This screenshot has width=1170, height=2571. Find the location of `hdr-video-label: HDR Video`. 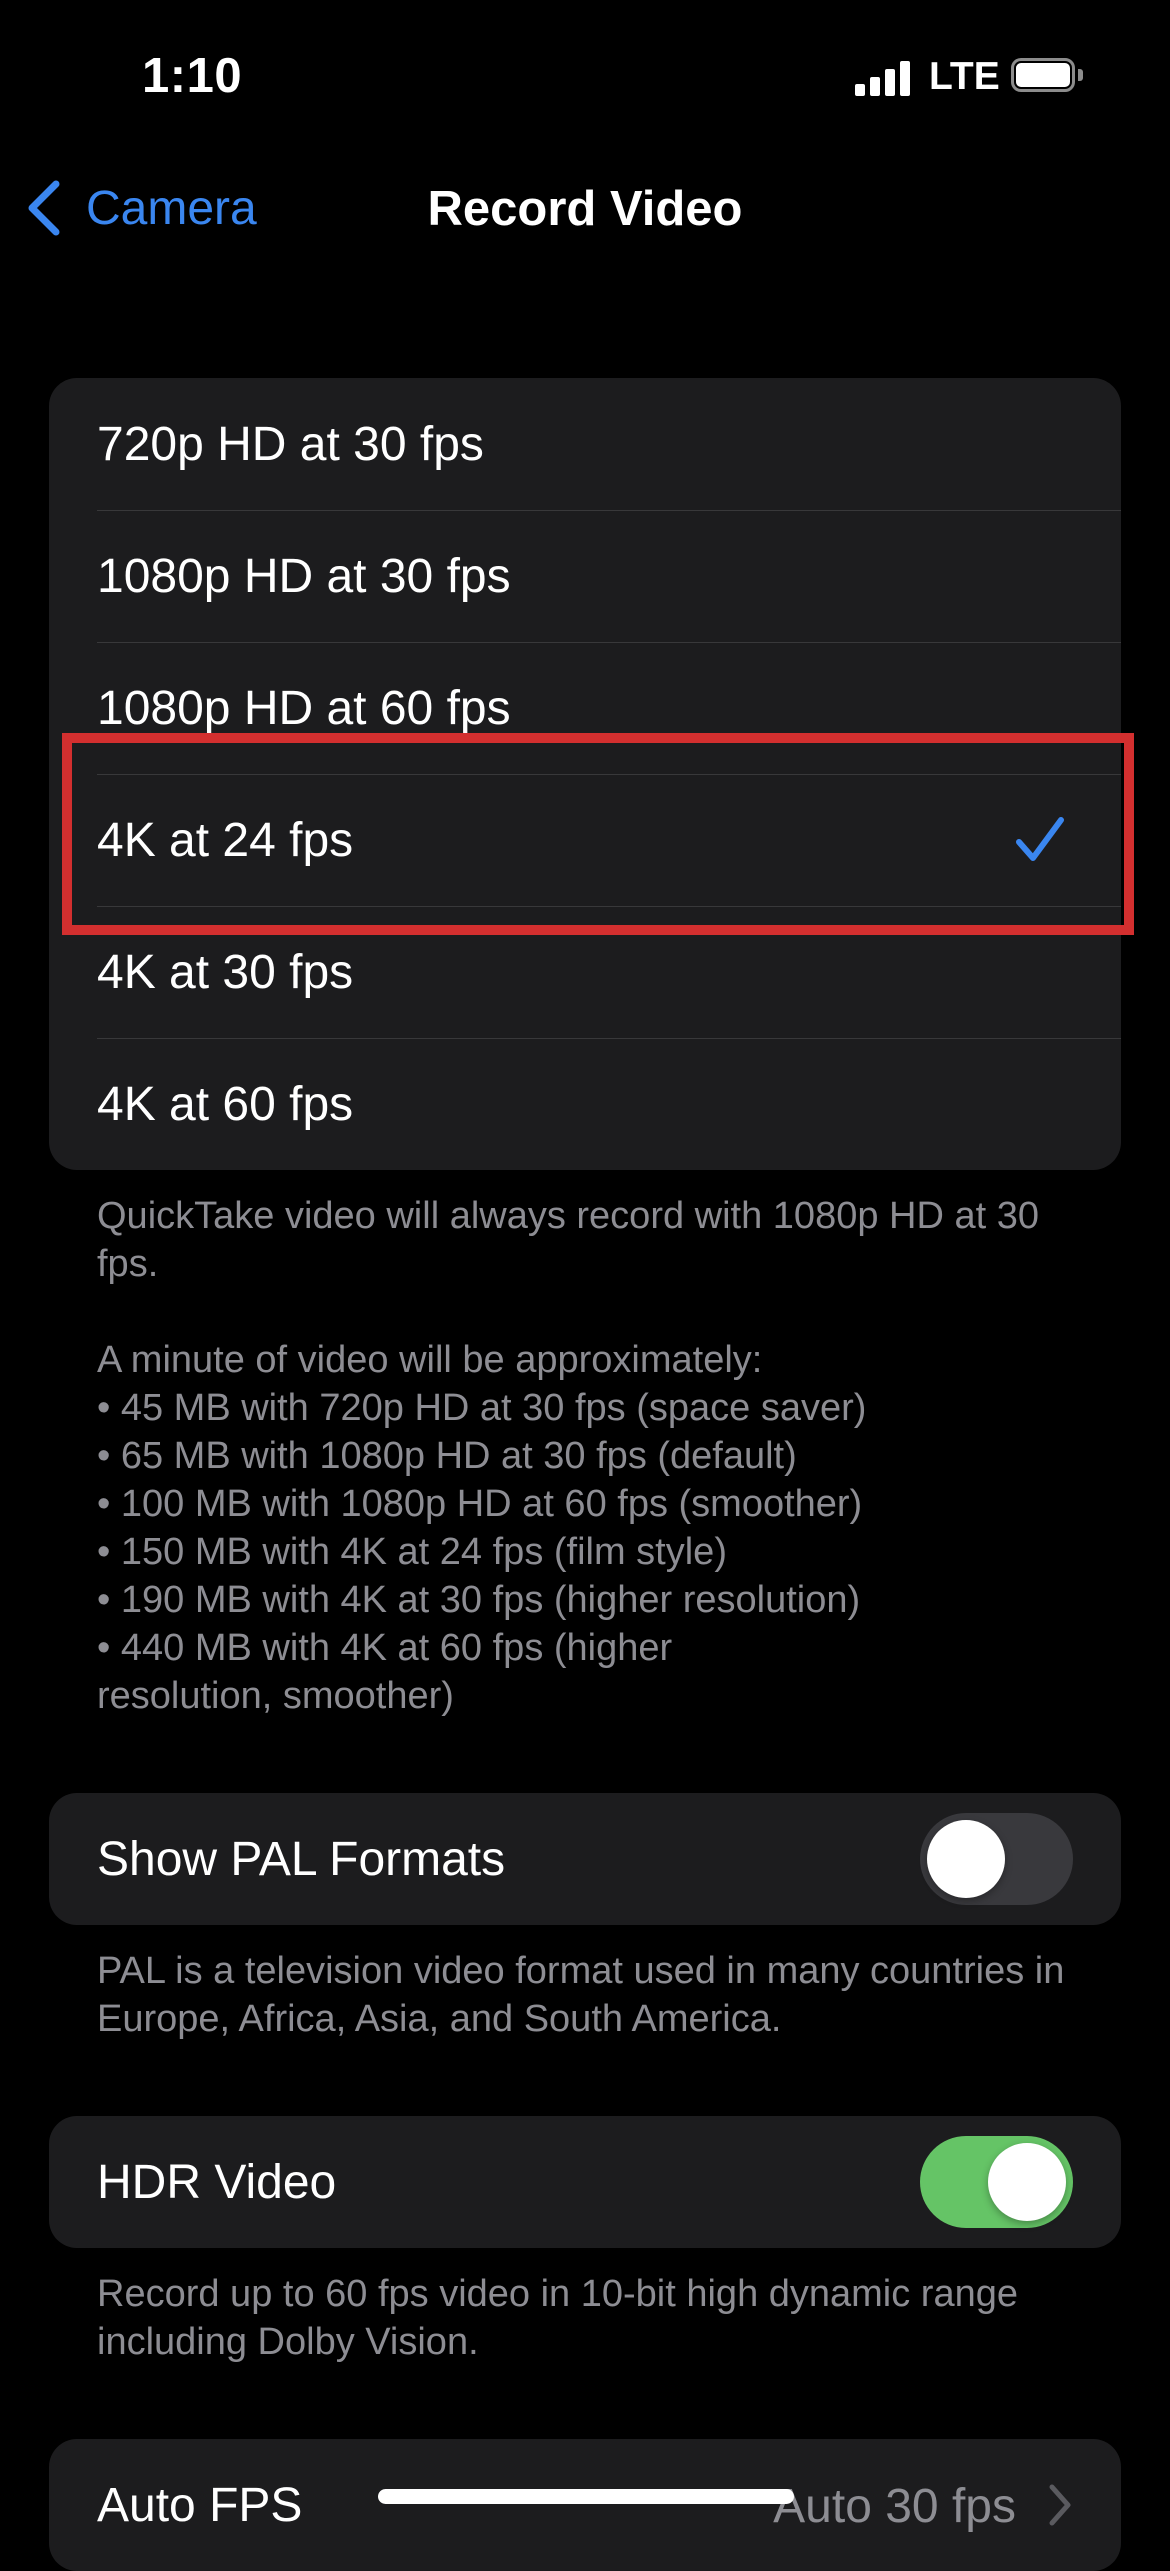

hdr-video-label: HDR Video is located at coordinates (217, 2182).